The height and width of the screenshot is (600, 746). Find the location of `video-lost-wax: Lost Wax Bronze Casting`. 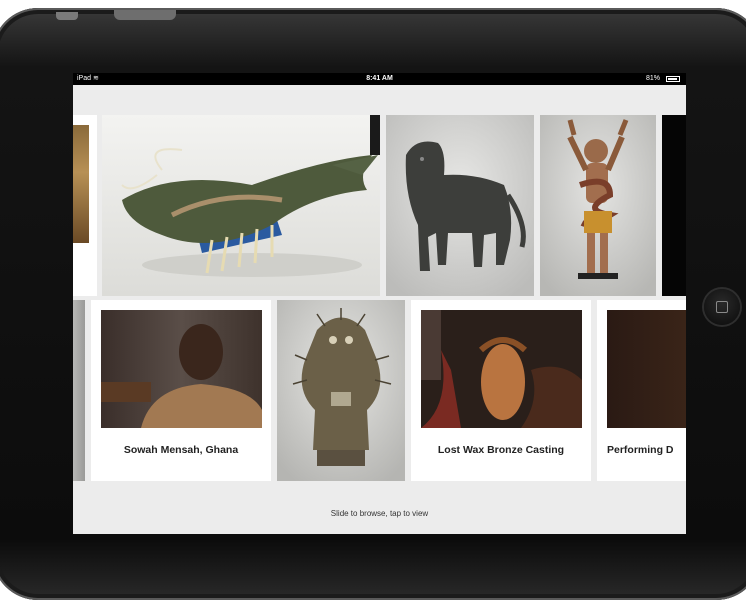

video-lost-wax: Lost Wax Bronze Casting is located at coordinates (501, 390).